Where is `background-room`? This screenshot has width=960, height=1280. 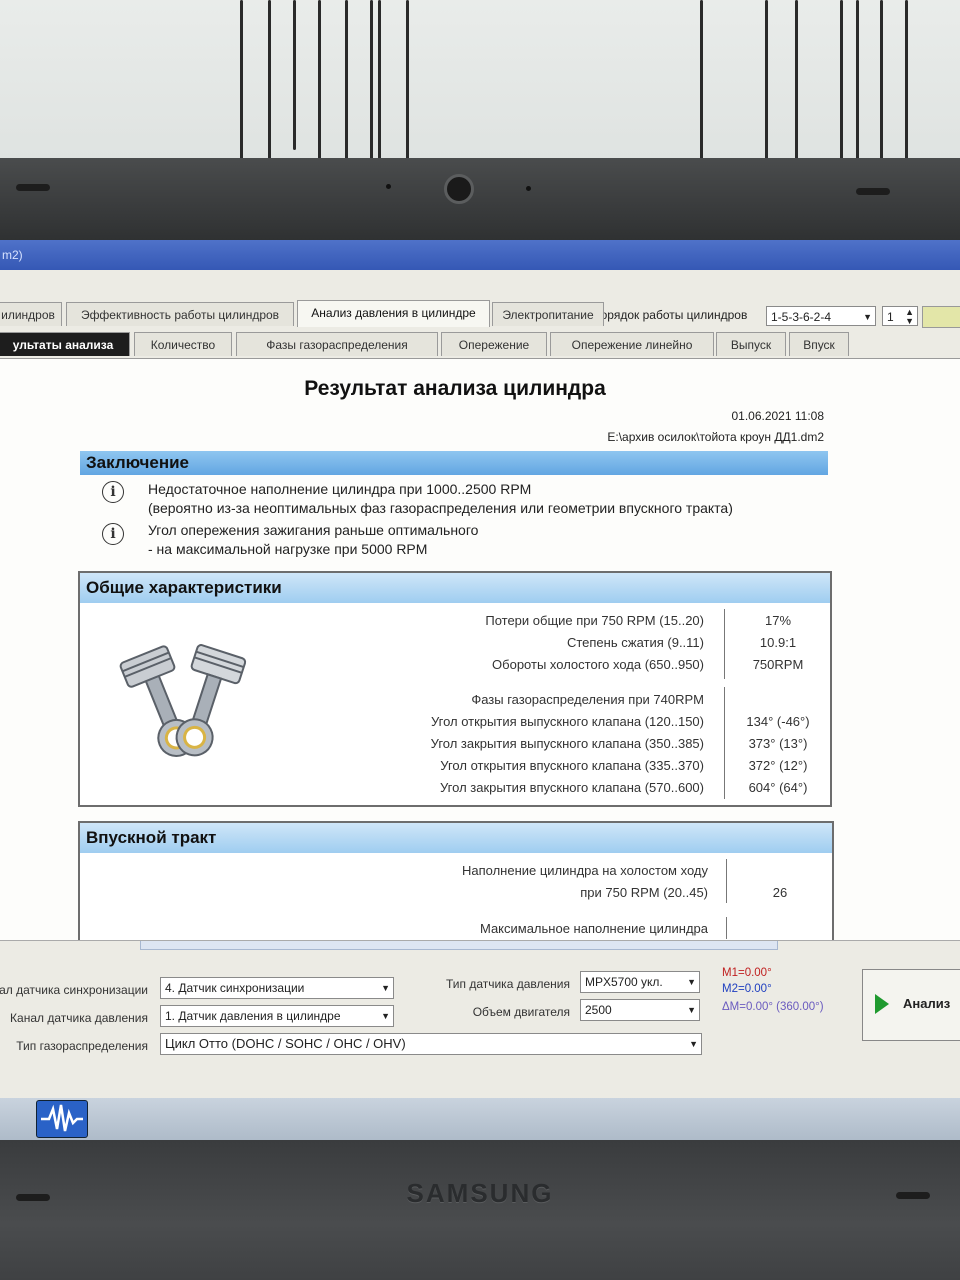
background-room is located at coordinates (480, 80).